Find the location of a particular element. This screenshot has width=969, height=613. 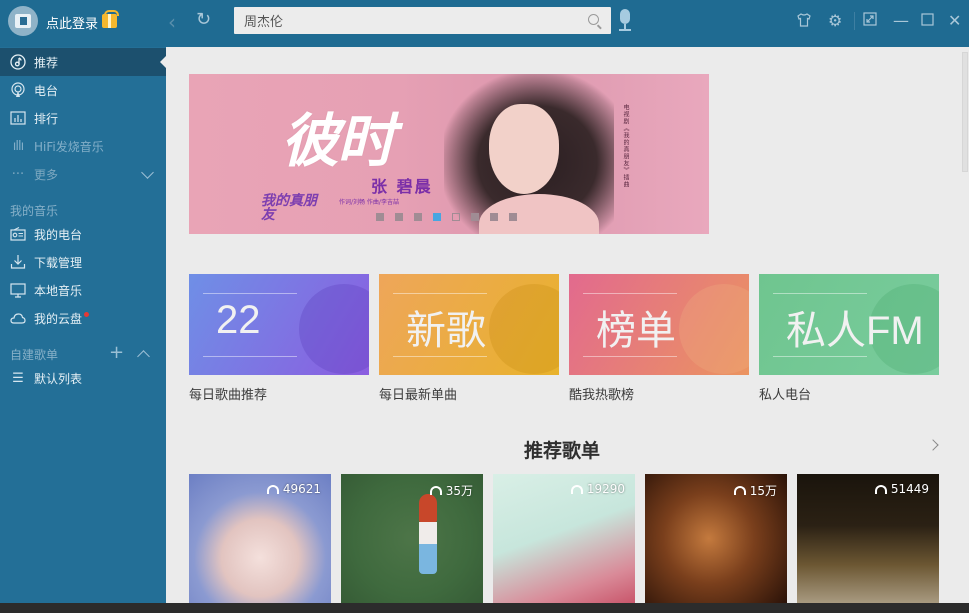

category-label: 每日最新单曲 is located at coordinates (418, 393).